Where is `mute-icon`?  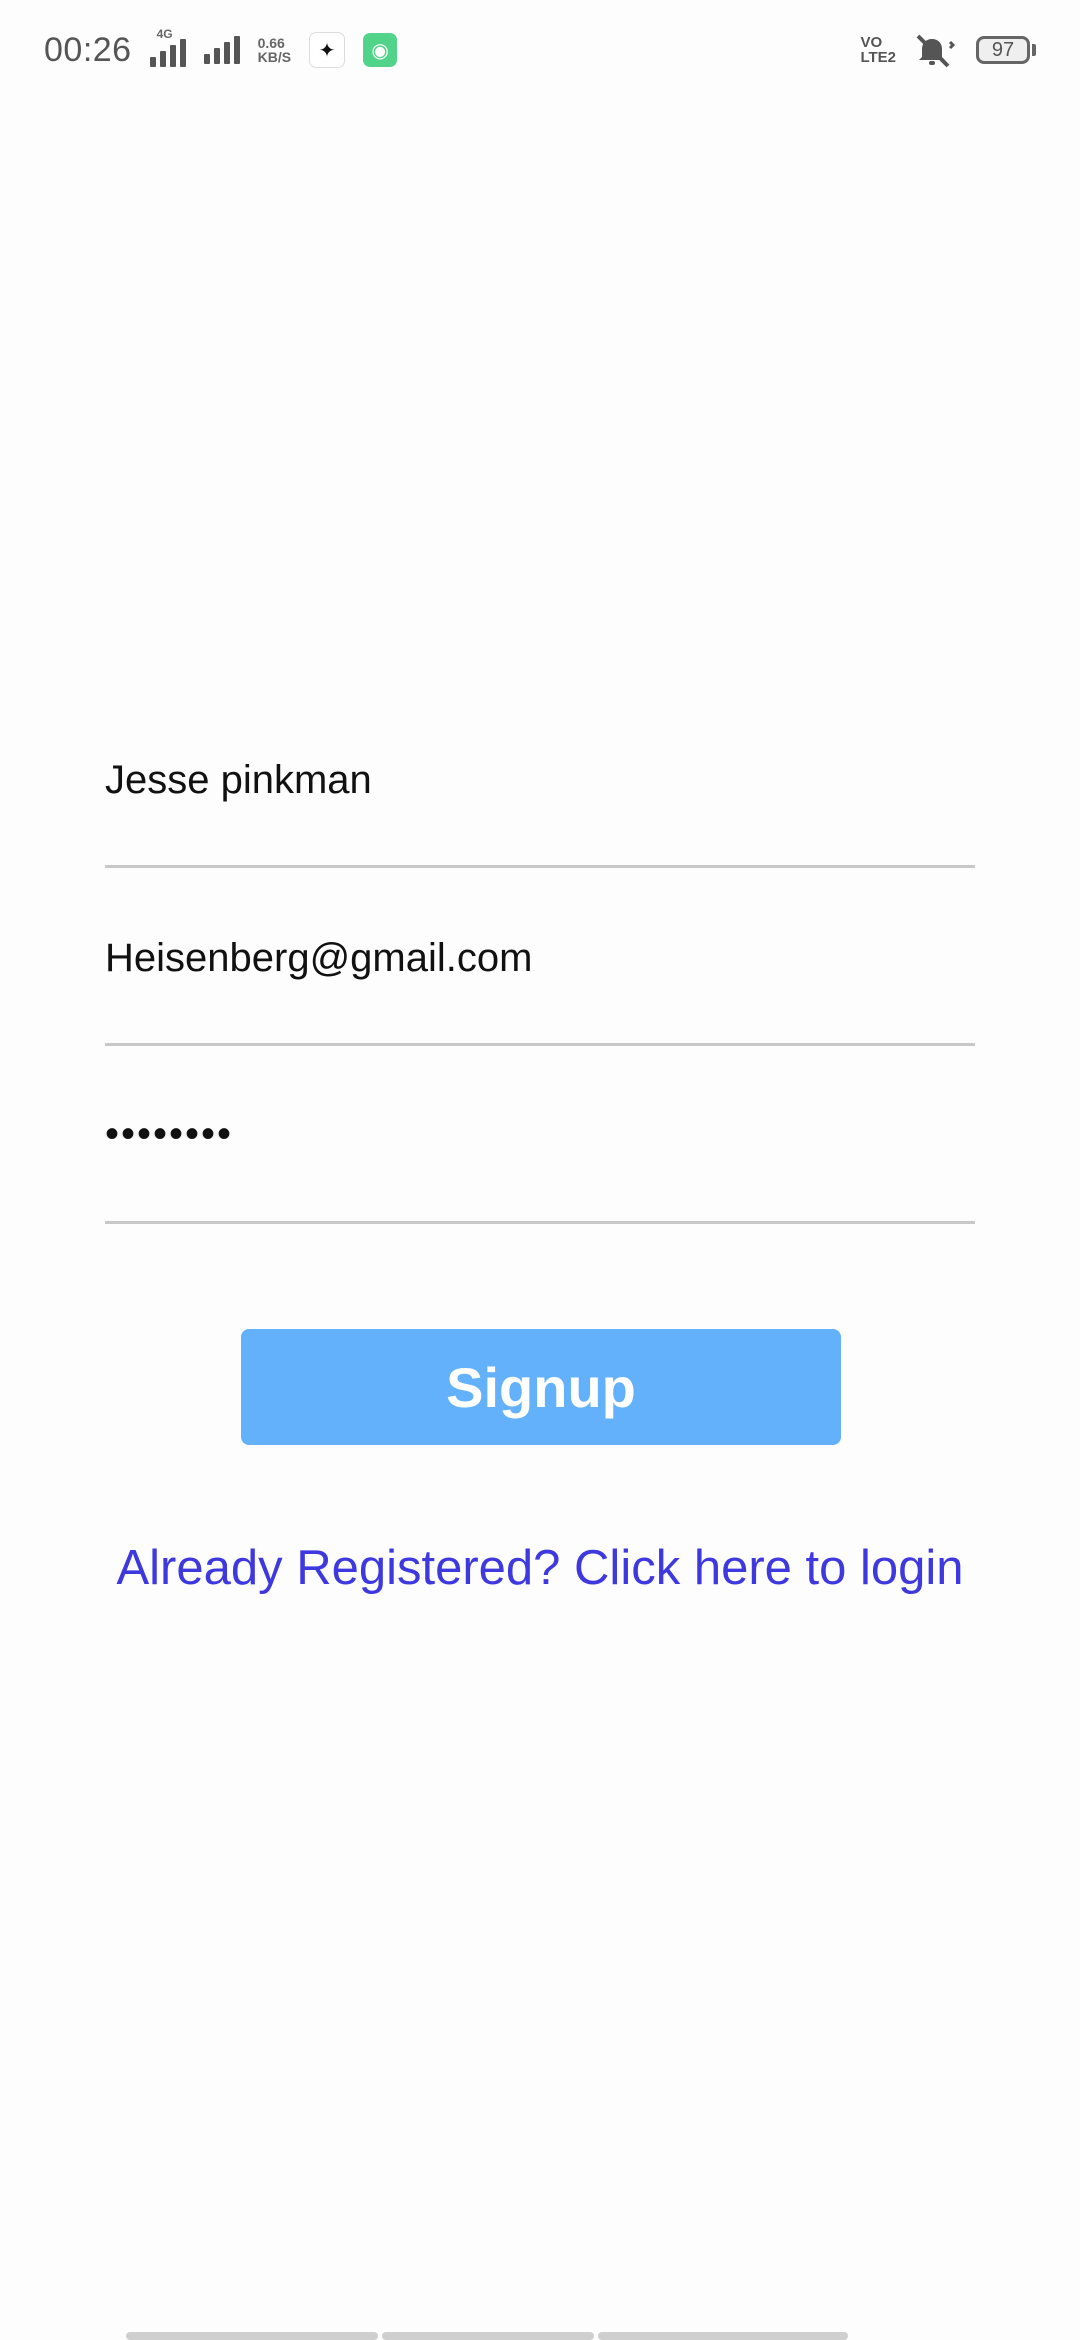 mute-icon is located at coordinates (936, 51).